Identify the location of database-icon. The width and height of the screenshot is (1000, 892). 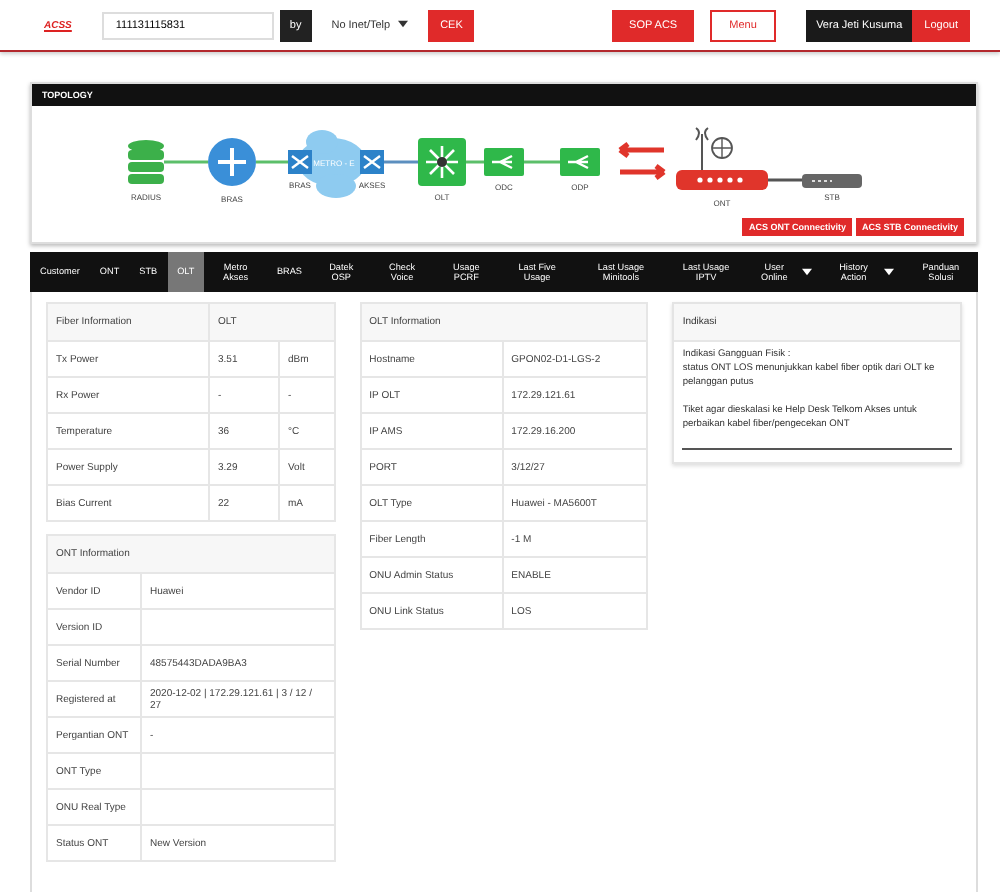
(146, 162).